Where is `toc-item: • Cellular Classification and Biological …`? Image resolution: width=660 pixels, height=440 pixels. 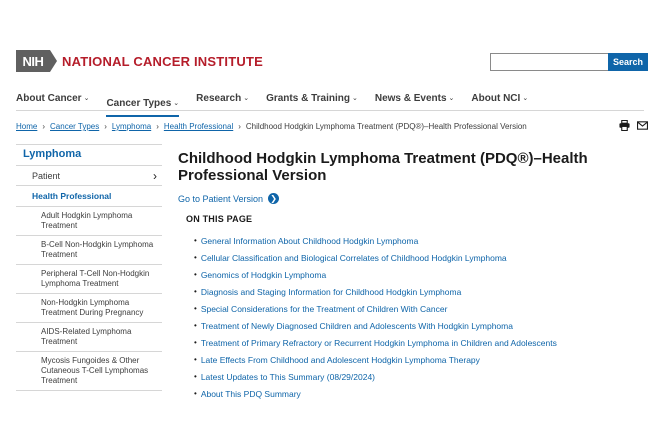 toc-item: • Cellular Classification and Biological … is located at coordinates (411, 257).